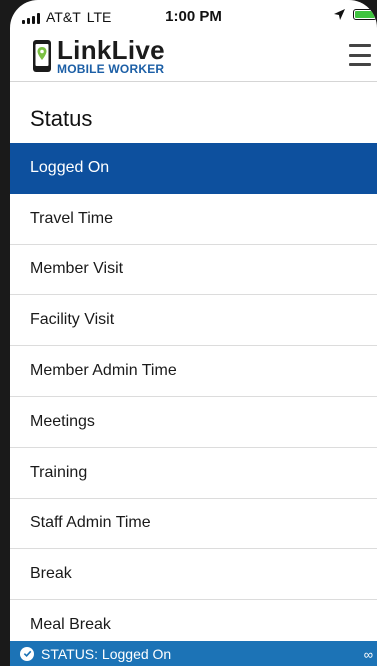 The image size is (377, 666). What do you see at coordinates (193, 524) in the screenshot?
I see `status-option-staff-admin-time: Staff Admin Time` at bounding box center [193, 524].